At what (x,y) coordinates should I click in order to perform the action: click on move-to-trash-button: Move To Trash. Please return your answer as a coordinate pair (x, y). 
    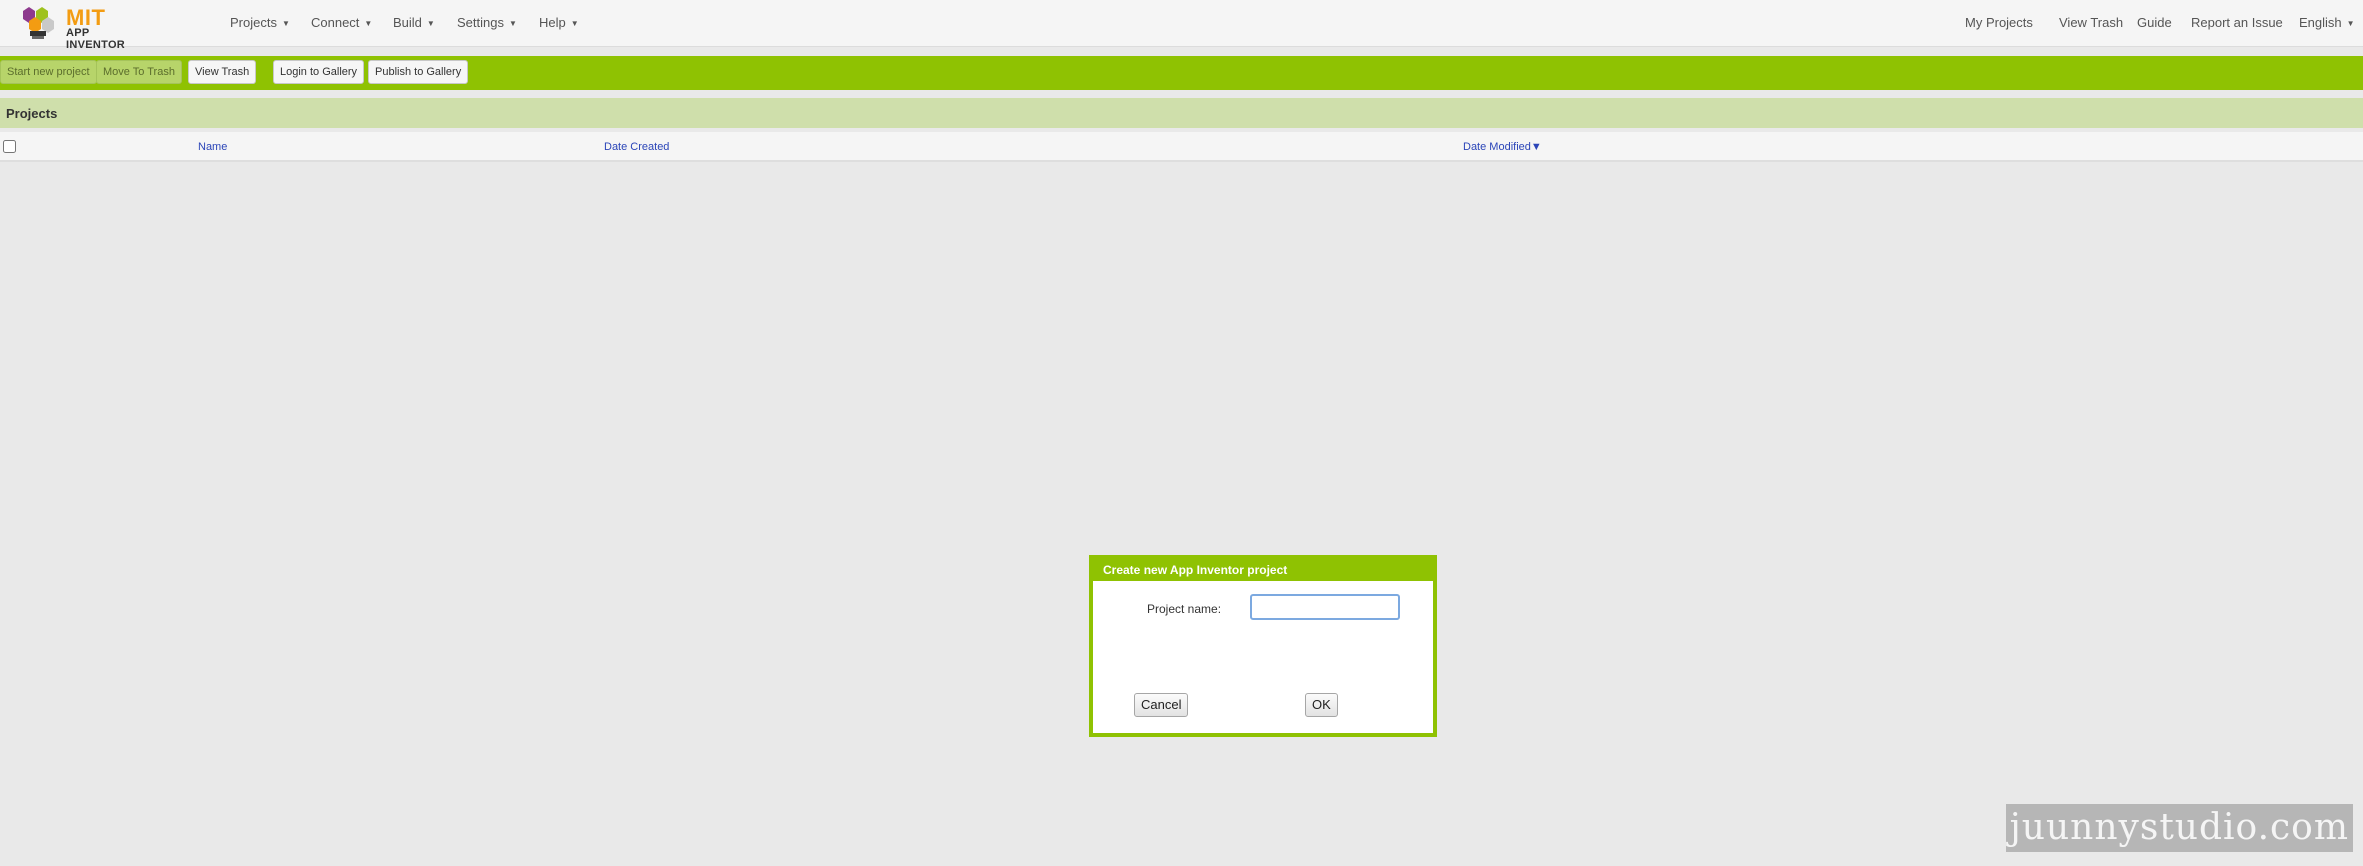
    Looking at the image, I should click on (139, 72).